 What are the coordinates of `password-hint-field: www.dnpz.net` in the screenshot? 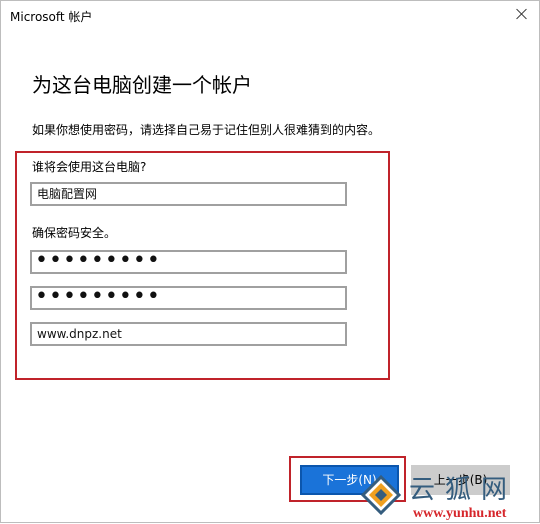 It's located at (188, 334).